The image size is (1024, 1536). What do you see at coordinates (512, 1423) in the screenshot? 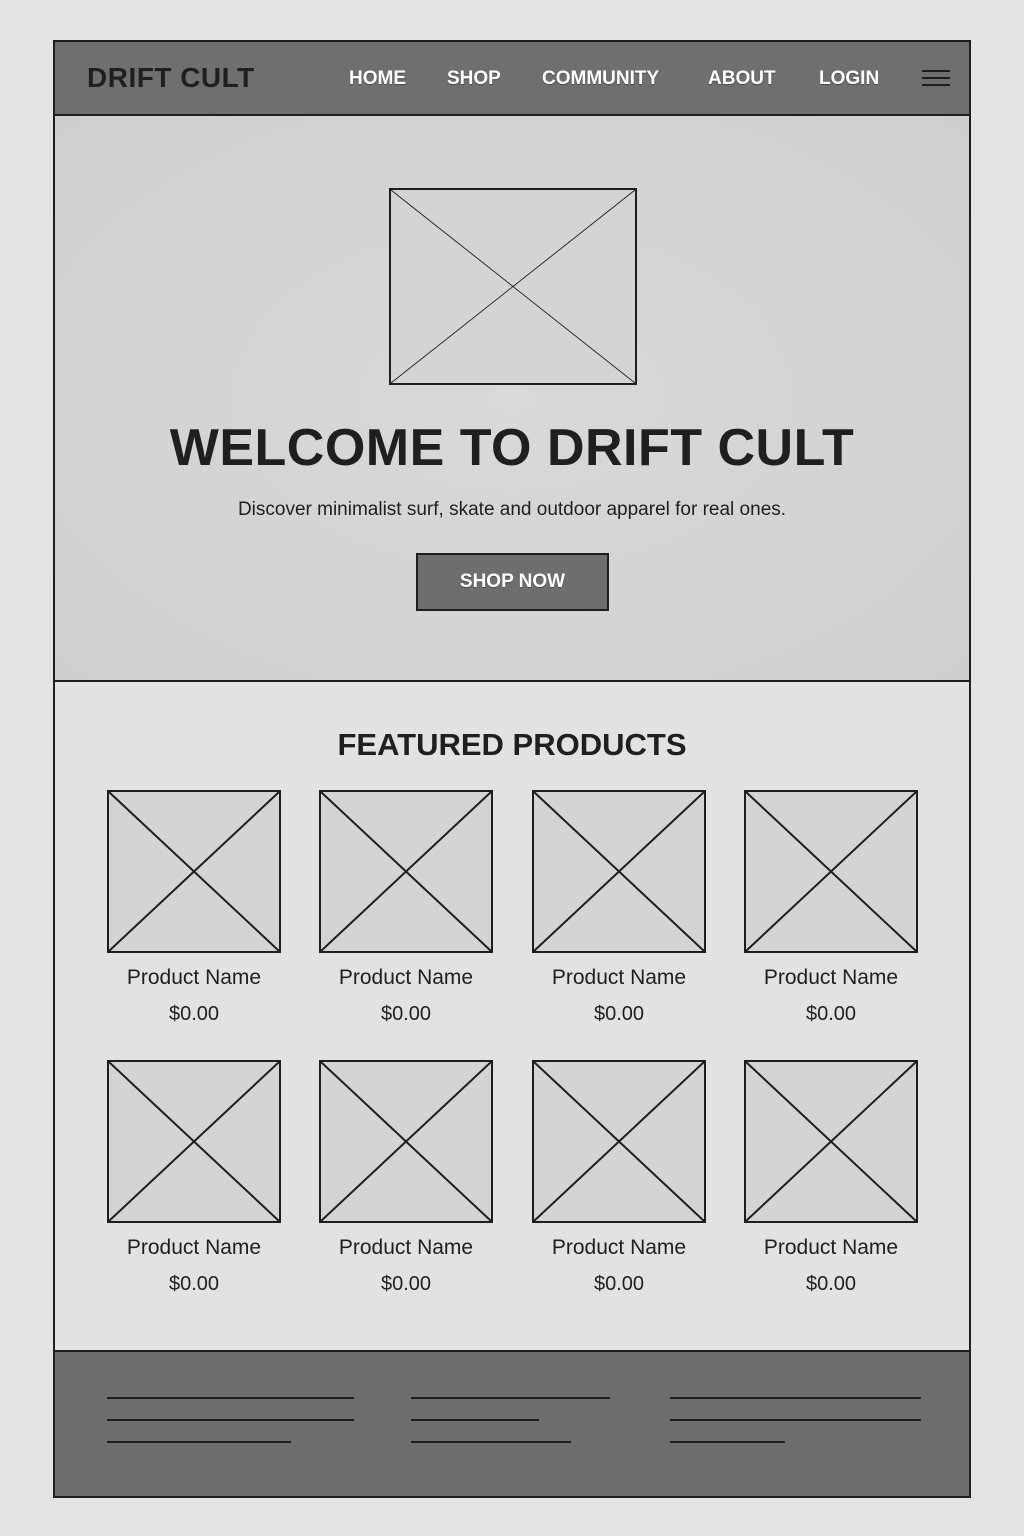
I see `footer` at bounding box center [512, 1423].